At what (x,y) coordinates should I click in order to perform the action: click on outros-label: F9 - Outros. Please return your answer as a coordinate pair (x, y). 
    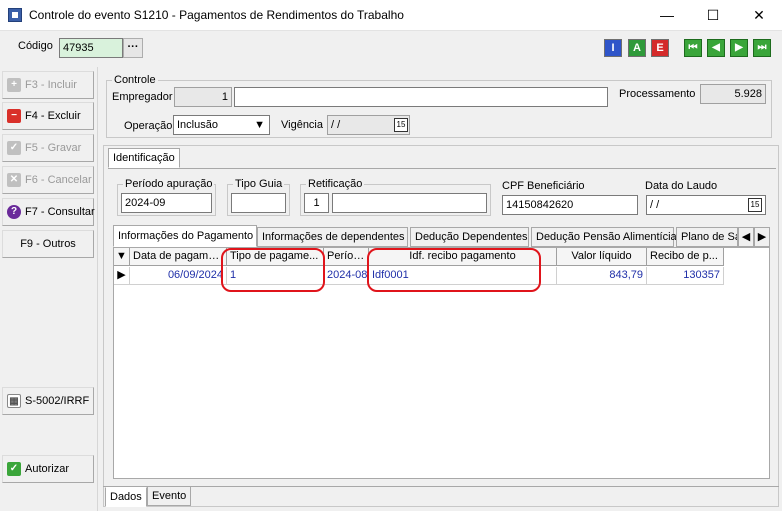
    Looking at the image, I should click on (48, 244).